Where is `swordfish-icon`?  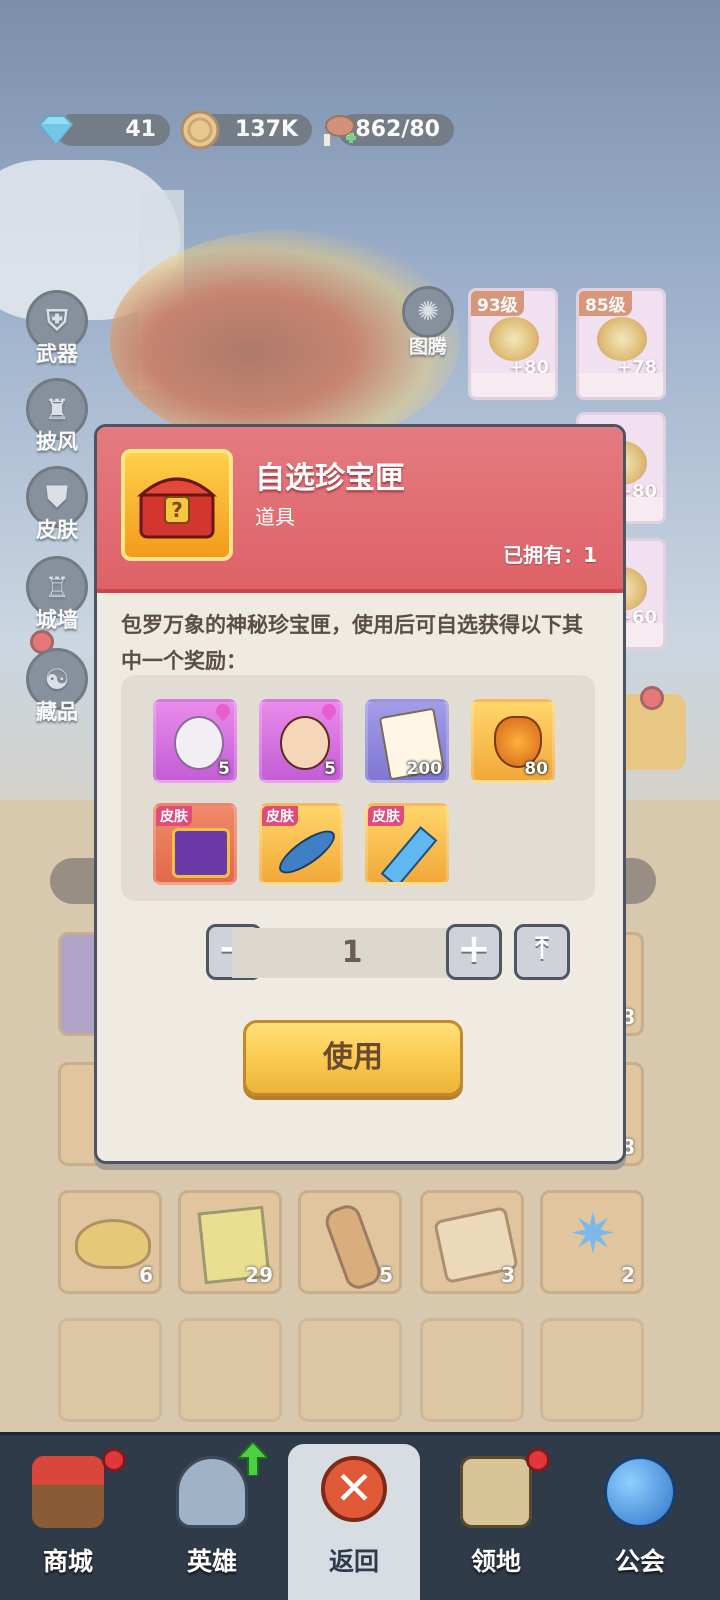
swordfish-icon is located at coordinates (306, 852).